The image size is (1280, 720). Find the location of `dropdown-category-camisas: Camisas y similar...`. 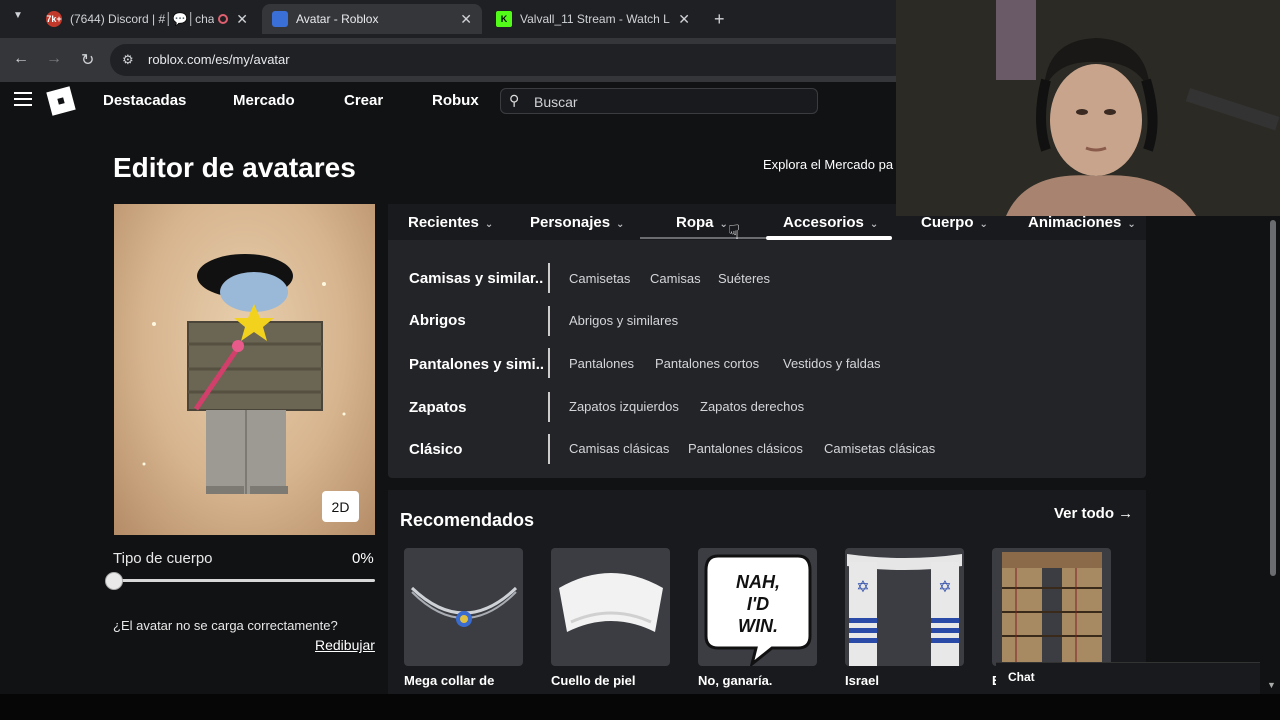

dropdown-category-camisas: Camisas y similar... is located at coordinates (476, 278).